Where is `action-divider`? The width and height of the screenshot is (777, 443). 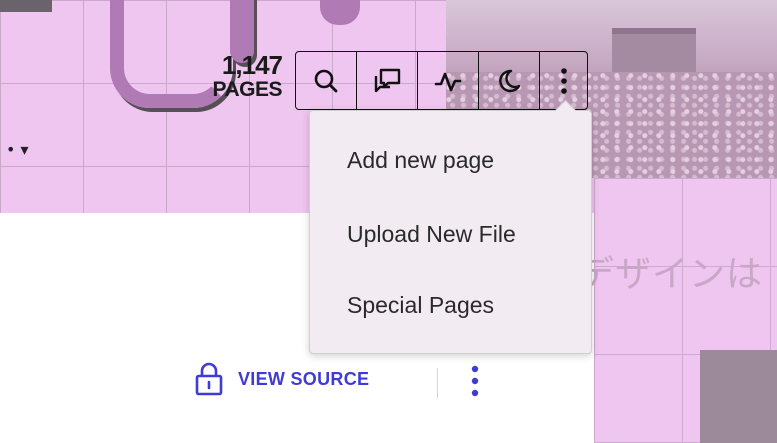 action-divider is located at coordinates (437, 383).